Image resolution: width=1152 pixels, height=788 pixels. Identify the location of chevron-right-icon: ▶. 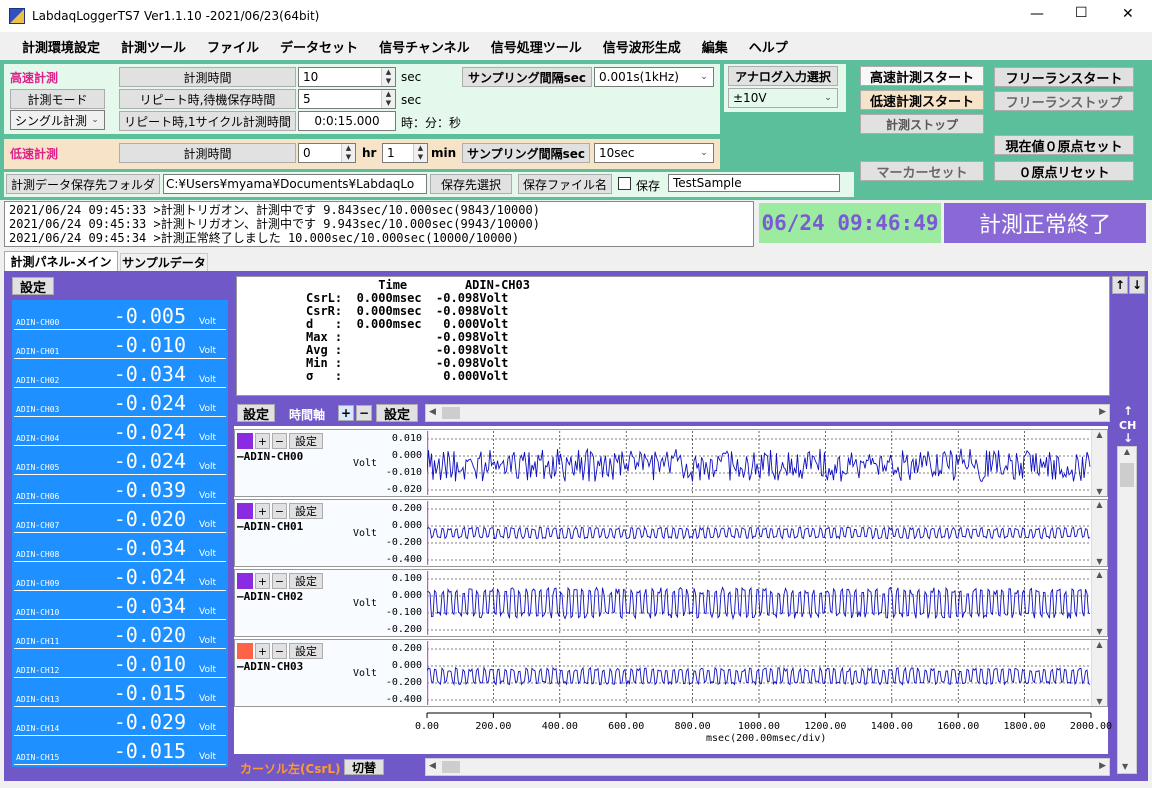
(1102, 766).